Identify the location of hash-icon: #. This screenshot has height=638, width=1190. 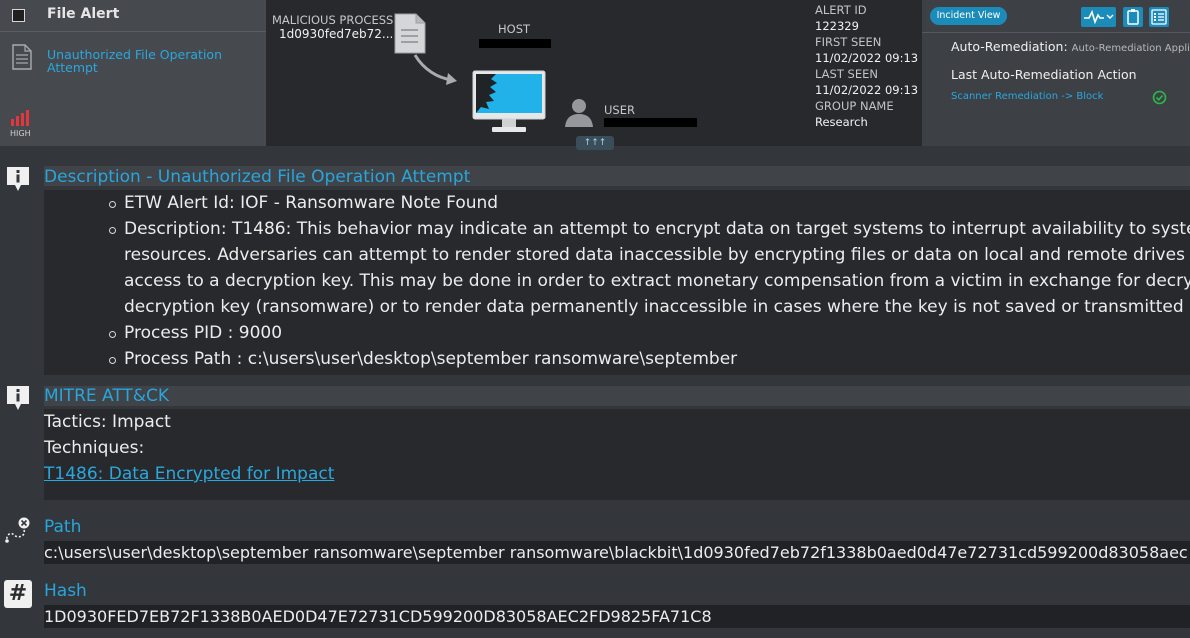
(18, 594).